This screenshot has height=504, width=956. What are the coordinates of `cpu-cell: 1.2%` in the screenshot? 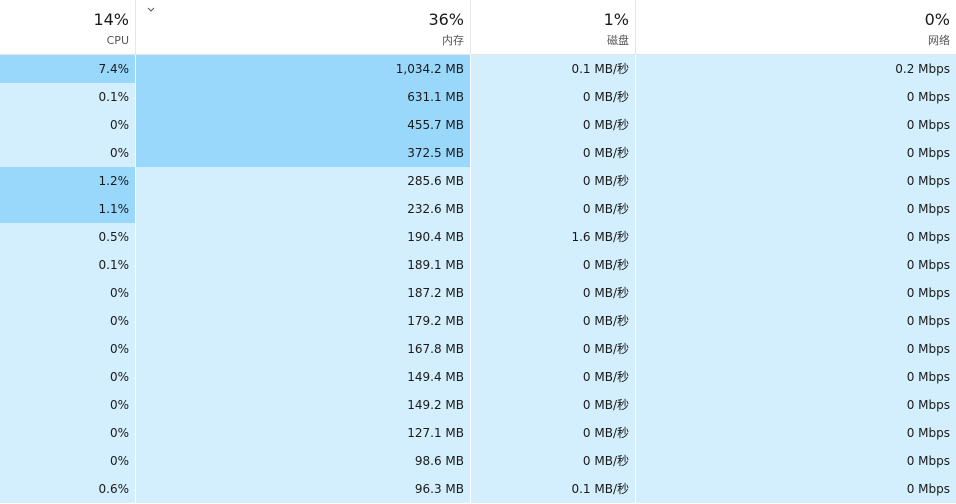 It's located at (67, 181).